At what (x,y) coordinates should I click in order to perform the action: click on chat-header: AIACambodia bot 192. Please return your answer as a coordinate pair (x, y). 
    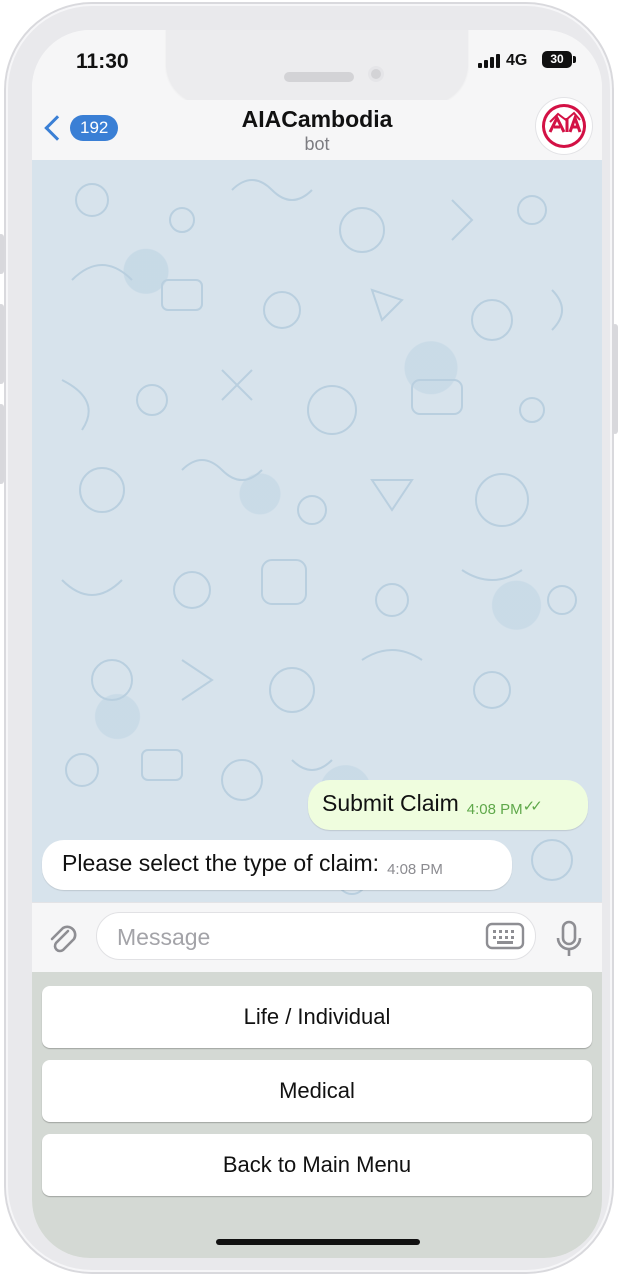
    Looking at the image, I should click on (317, 129).